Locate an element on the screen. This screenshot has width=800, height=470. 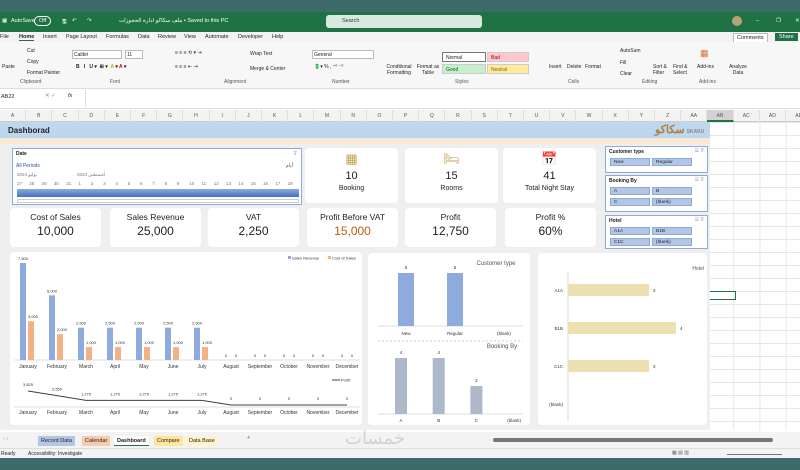
column-header: AA is located at coordinates (694, 116).